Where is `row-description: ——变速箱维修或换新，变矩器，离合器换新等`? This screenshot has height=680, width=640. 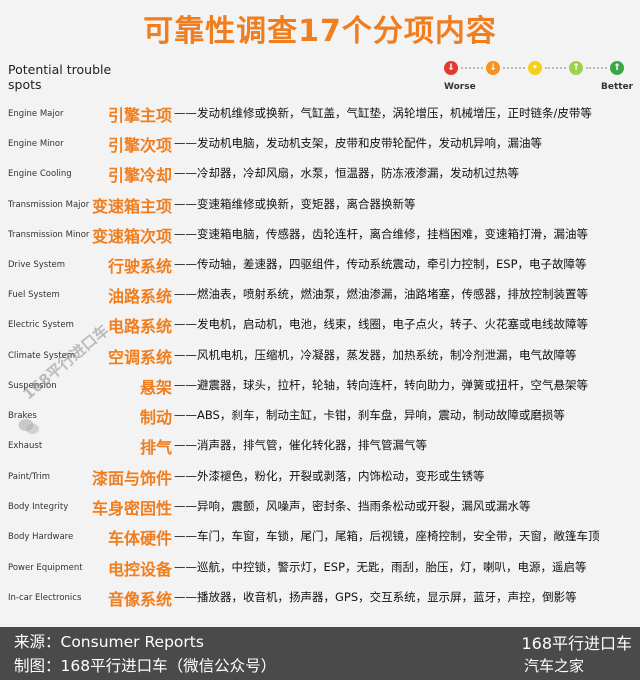
row-description: ——变速箱维修或换新，变矩器，离合器换新等 is located at coordinates (295, 204).